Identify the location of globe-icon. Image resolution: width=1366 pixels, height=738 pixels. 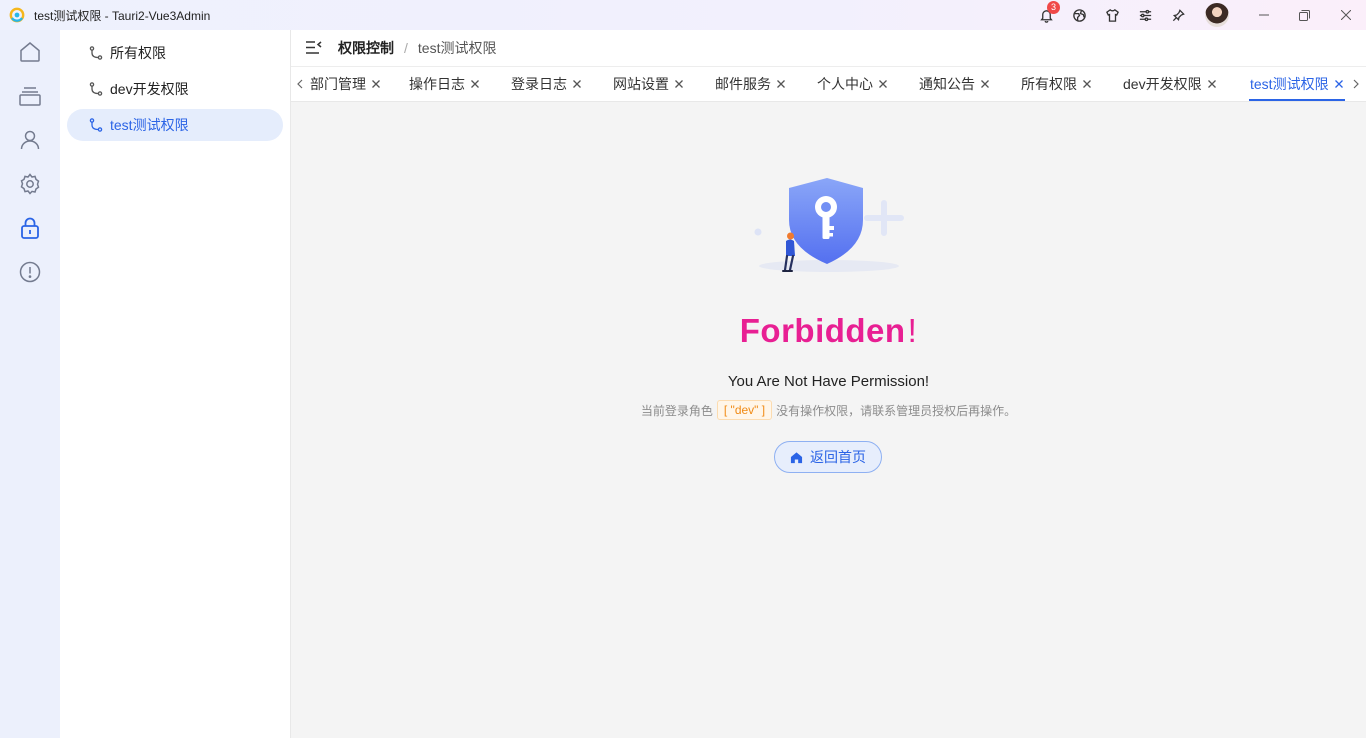
(1079, 15).